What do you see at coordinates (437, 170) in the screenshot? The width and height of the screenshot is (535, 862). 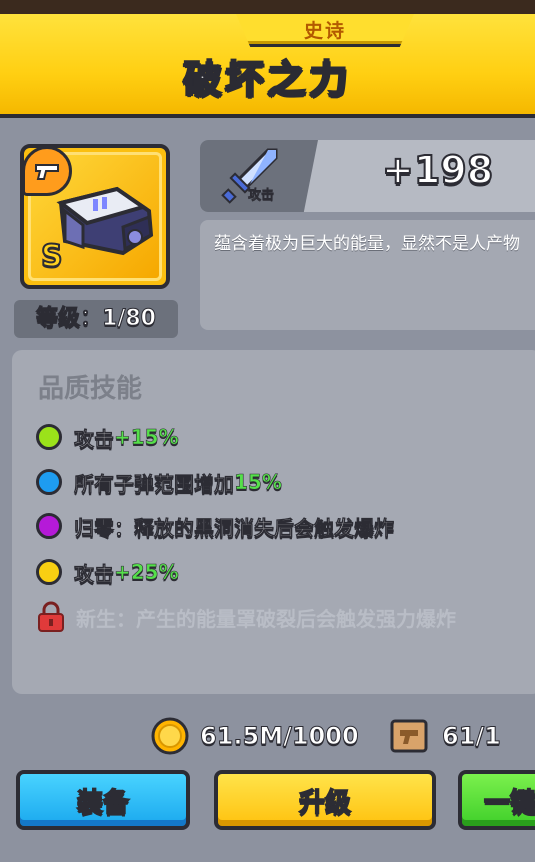 I see `attack-value: +198` at bounding box center [437, 170].